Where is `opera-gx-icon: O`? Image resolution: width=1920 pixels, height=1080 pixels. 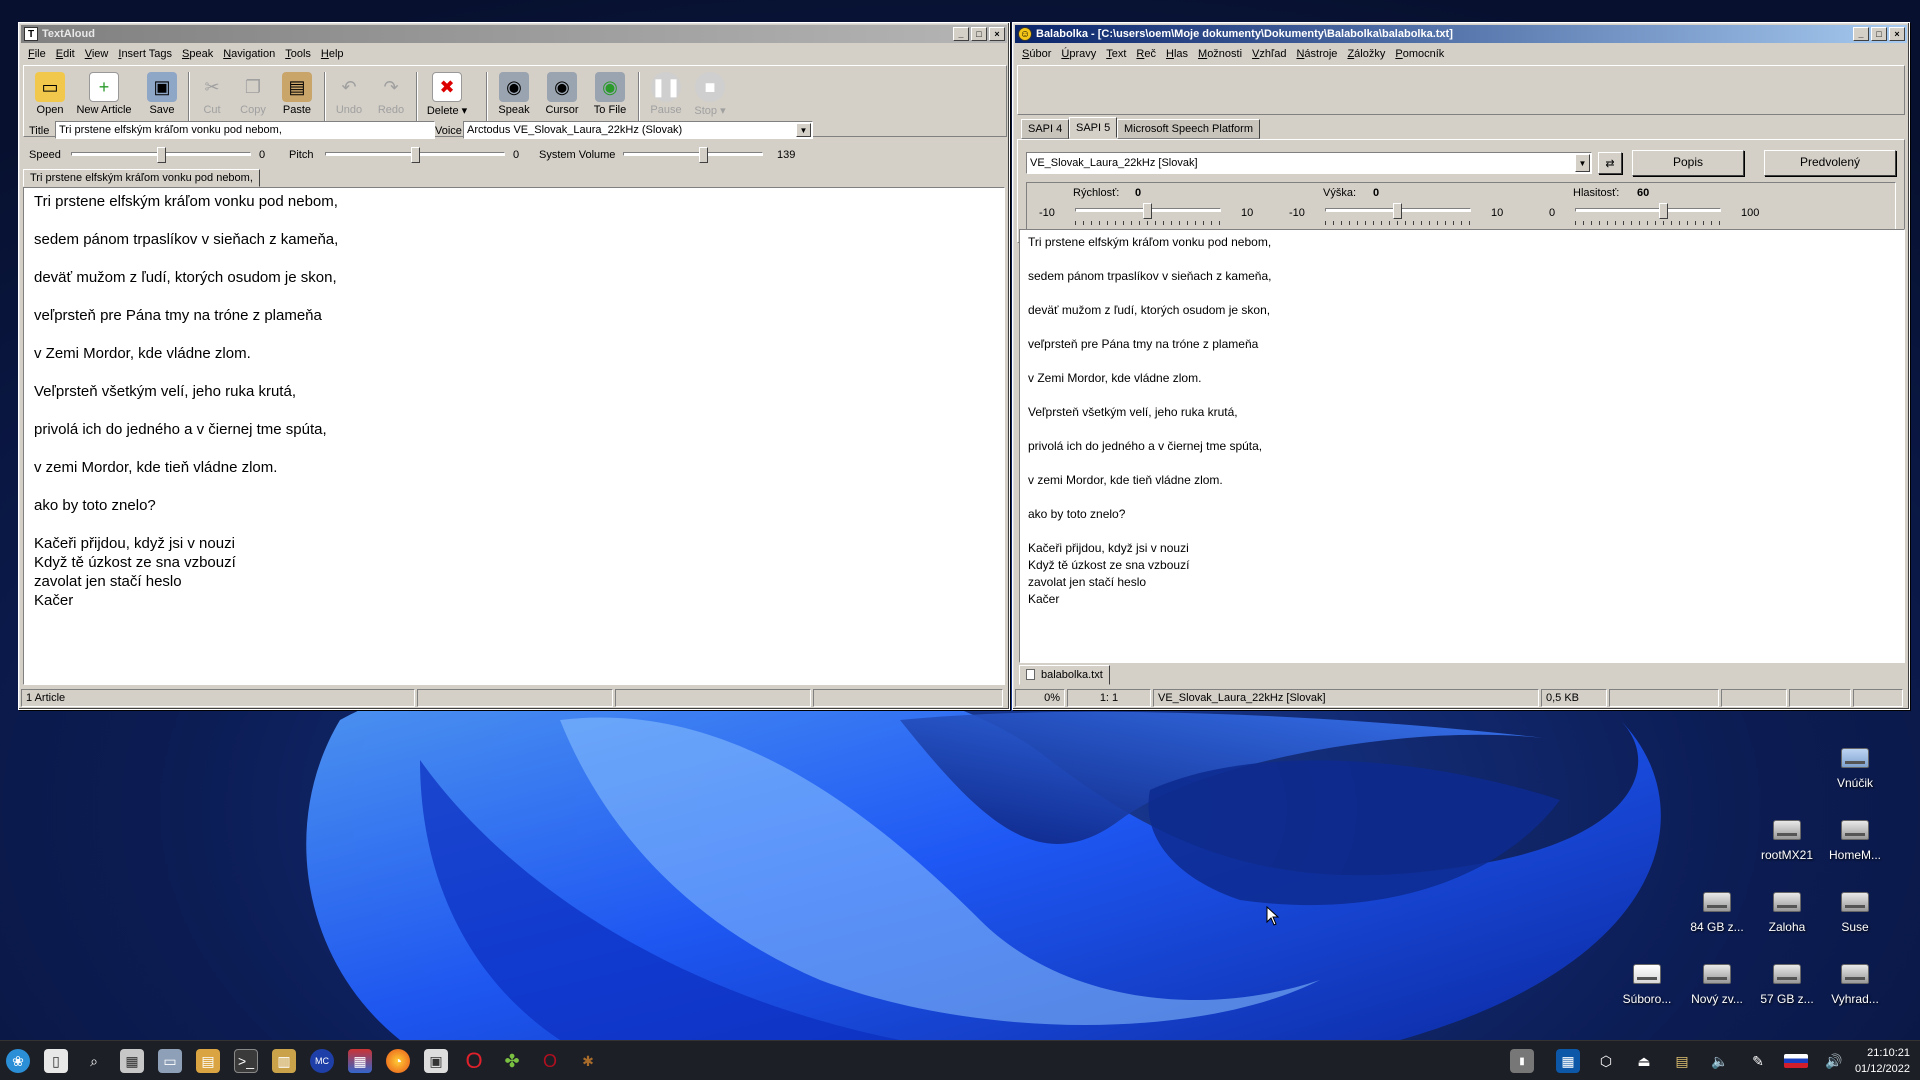
opera-gx-icon: O is located at coordinates (550, 1061).